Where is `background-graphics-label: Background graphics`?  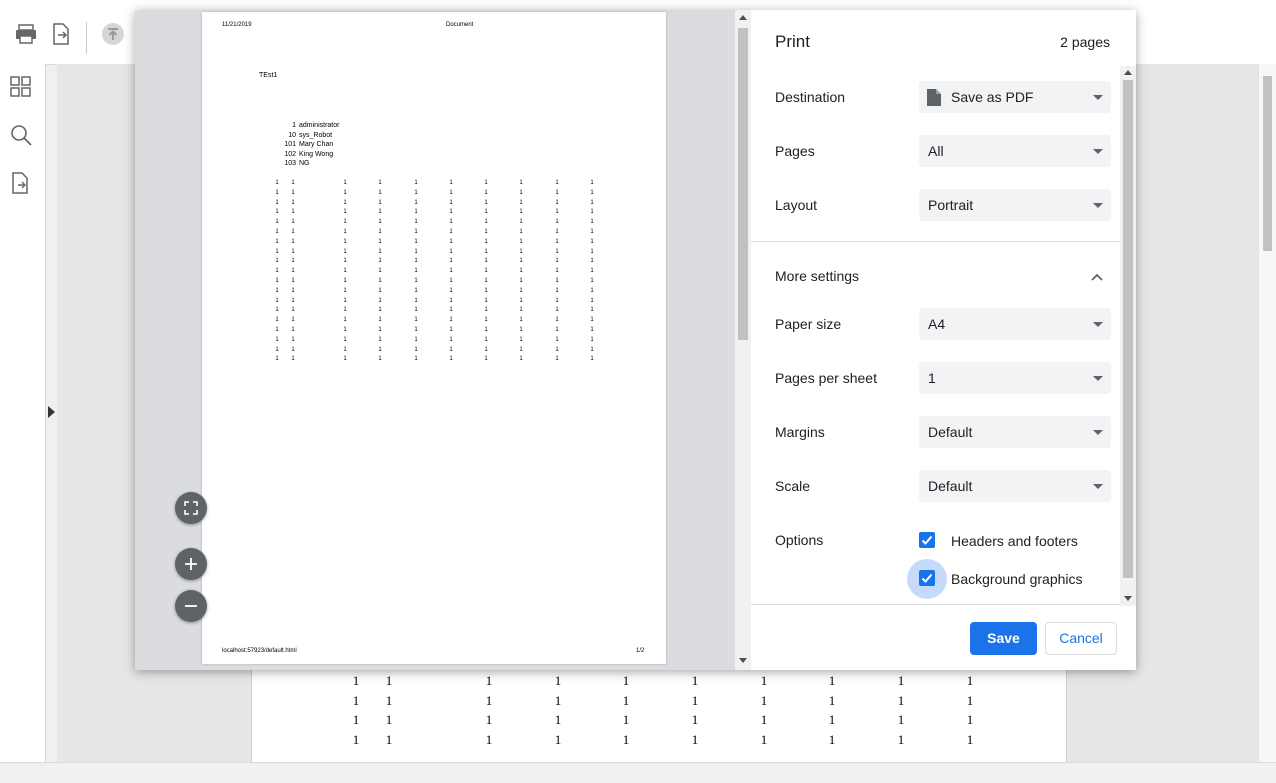
background-graphics-label: Background graphics is located at coordinates (1017, 579).